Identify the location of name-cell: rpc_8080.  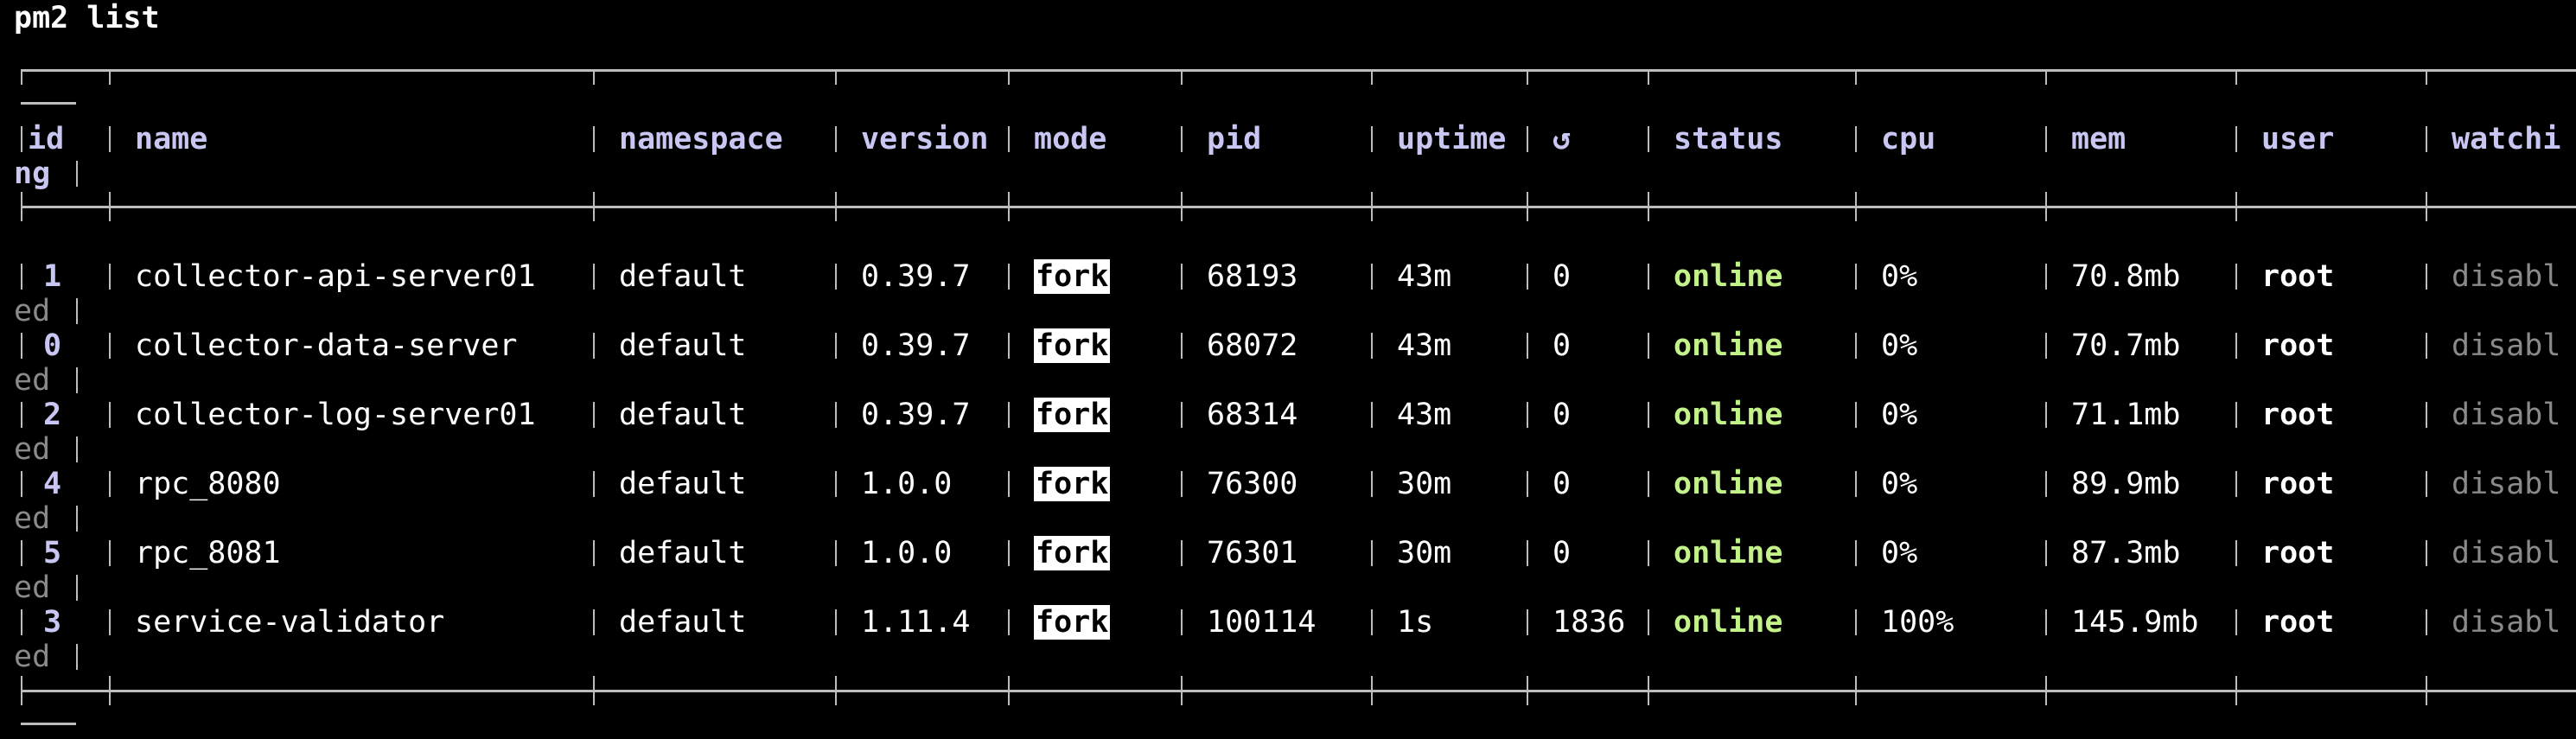
(208, 484).